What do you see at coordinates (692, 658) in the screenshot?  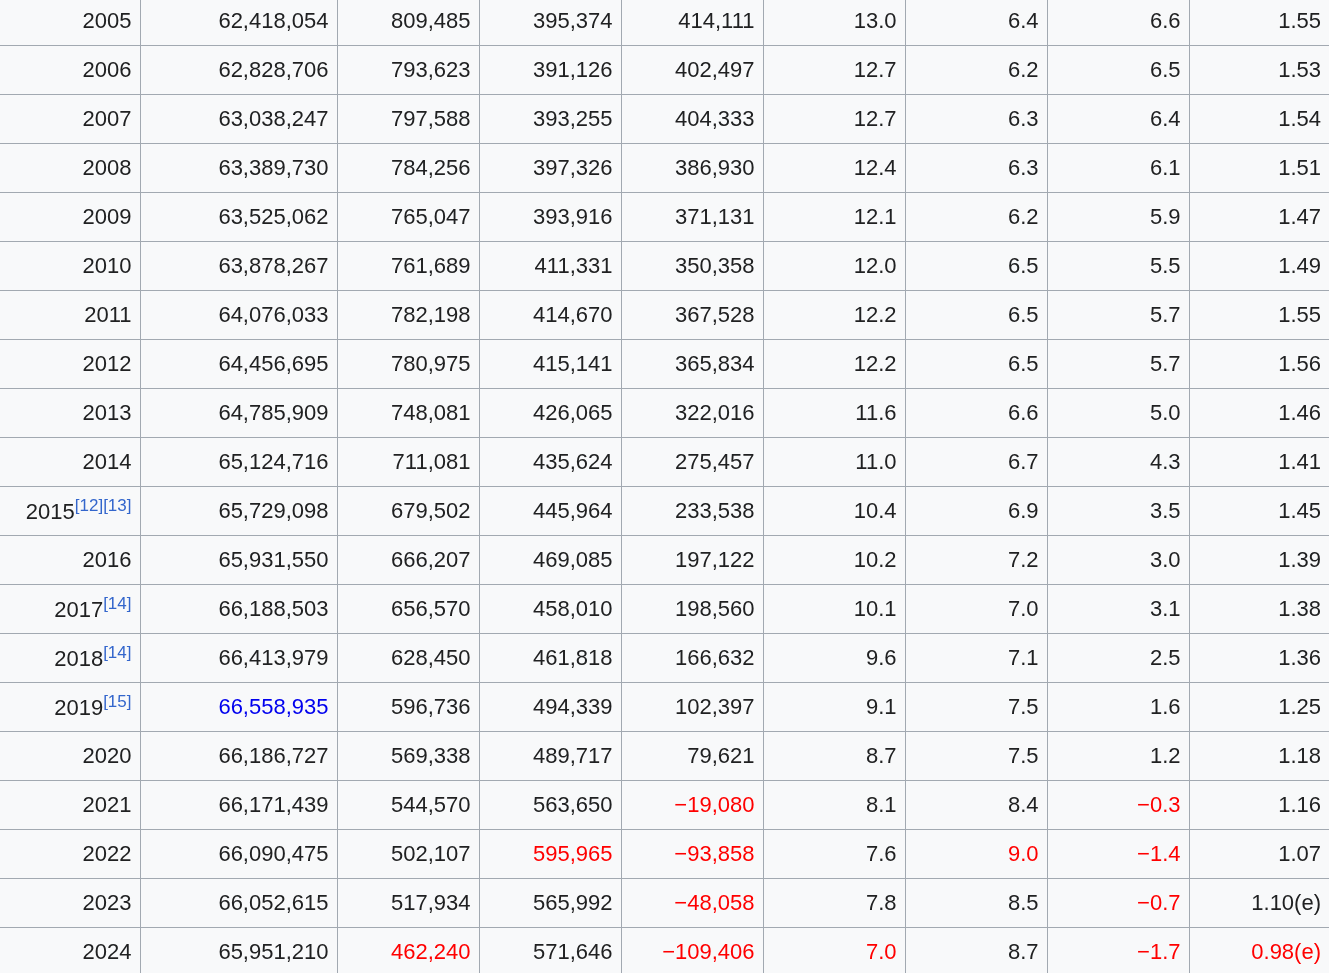 I see `table-cell: 166,632` at bounding box center [692, 658].